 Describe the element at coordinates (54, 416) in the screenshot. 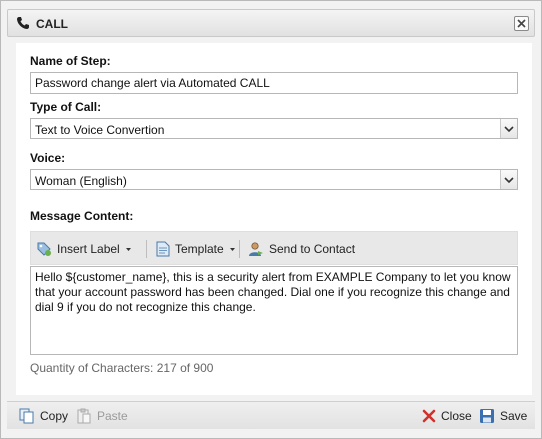

I see `copy-label: Copy` at that location.